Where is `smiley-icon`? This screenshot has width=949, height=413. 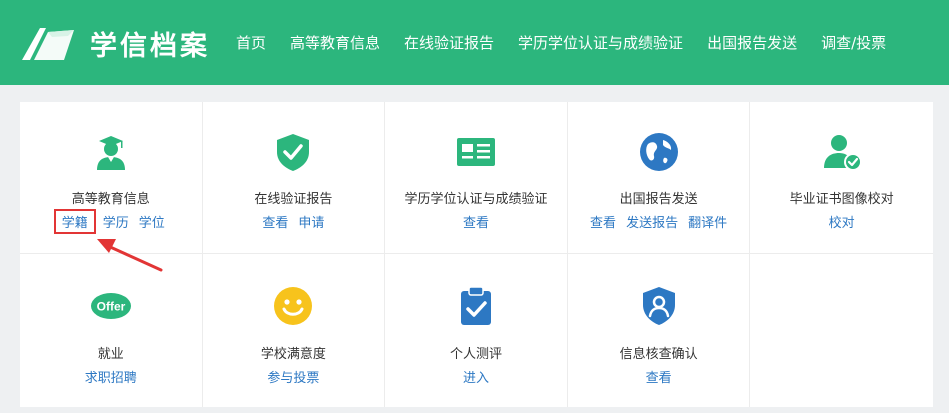 smiley-icon is located at coordinates (293, 306).